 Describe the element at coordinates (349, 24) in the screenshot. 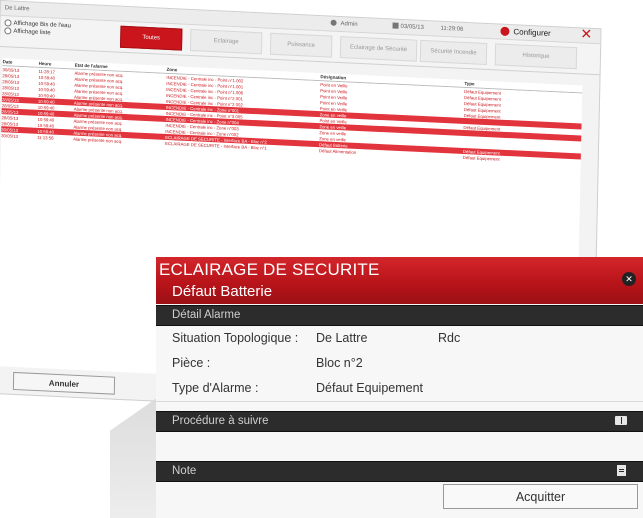

I see `user-name: Admin` at that location.